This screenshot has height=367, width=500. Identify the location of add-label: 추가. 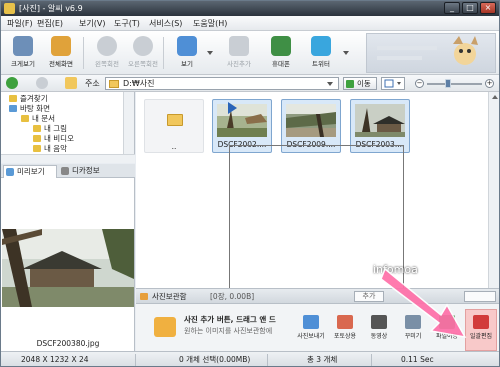
(369, 296).